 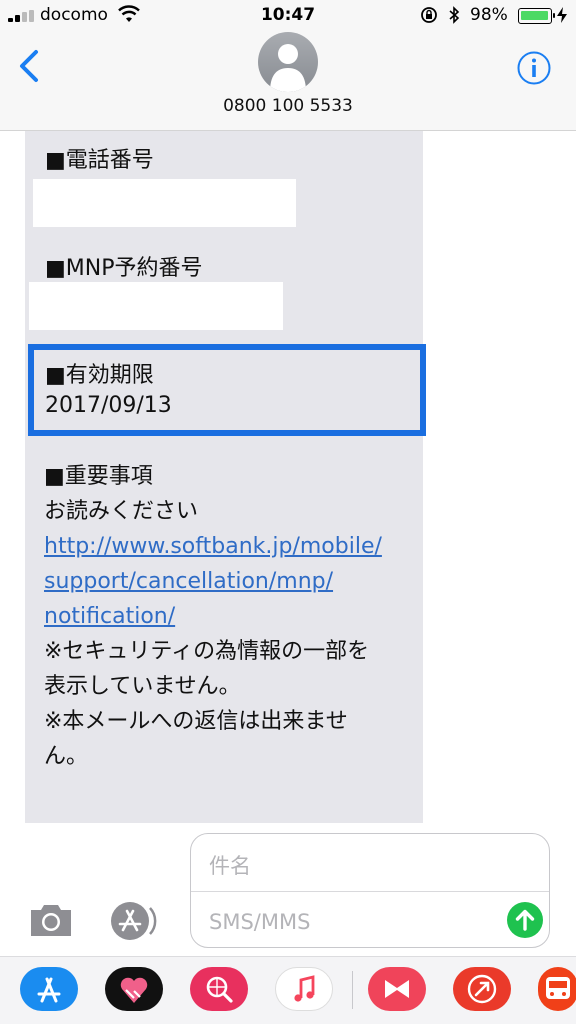 What do you see at coordinates (562, 15) in the screenshot?
I see `charging-icon` at bounding box center [562, 15].